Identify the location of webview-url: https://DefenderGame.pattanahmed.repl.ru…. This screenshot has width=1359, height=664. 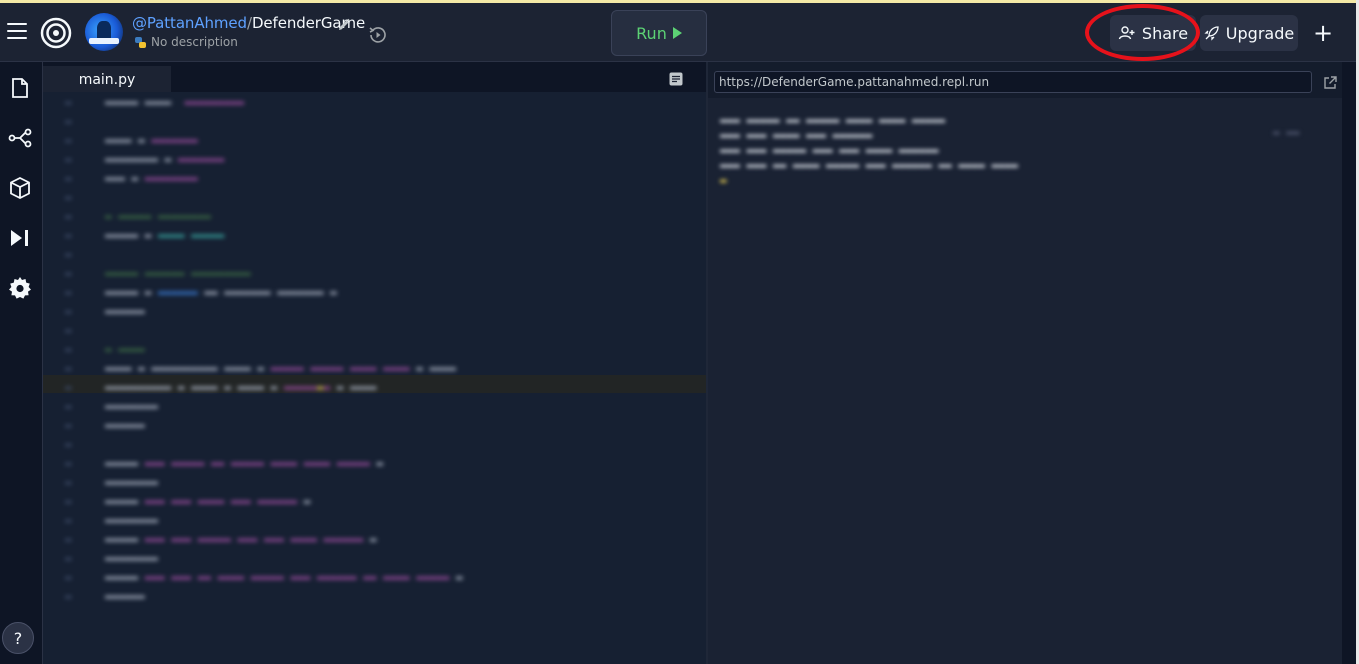
(854, 82).